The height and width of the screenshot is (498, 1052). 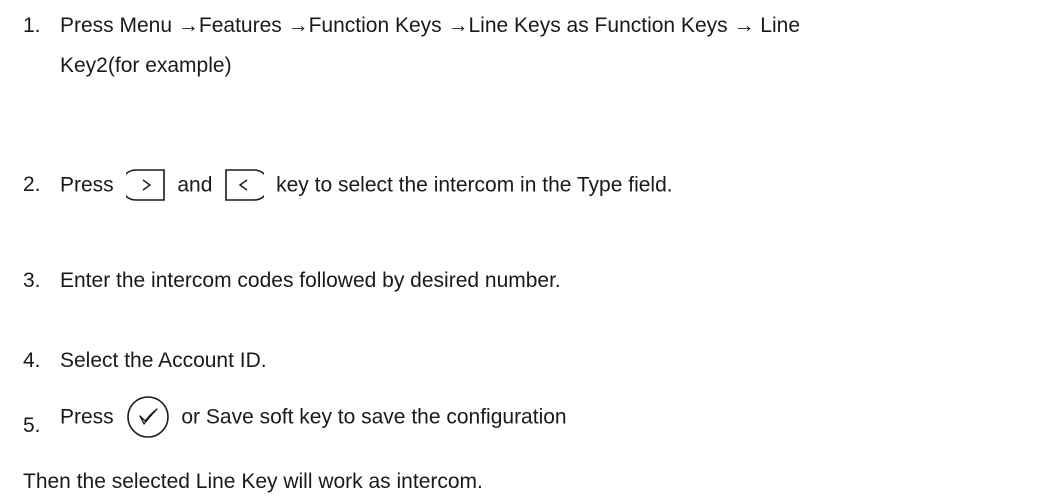 What do you see at coordinates (163, 360) in the screenshot?
I see `step-text: Select the Account ID.` at bounding box center [163, 360].